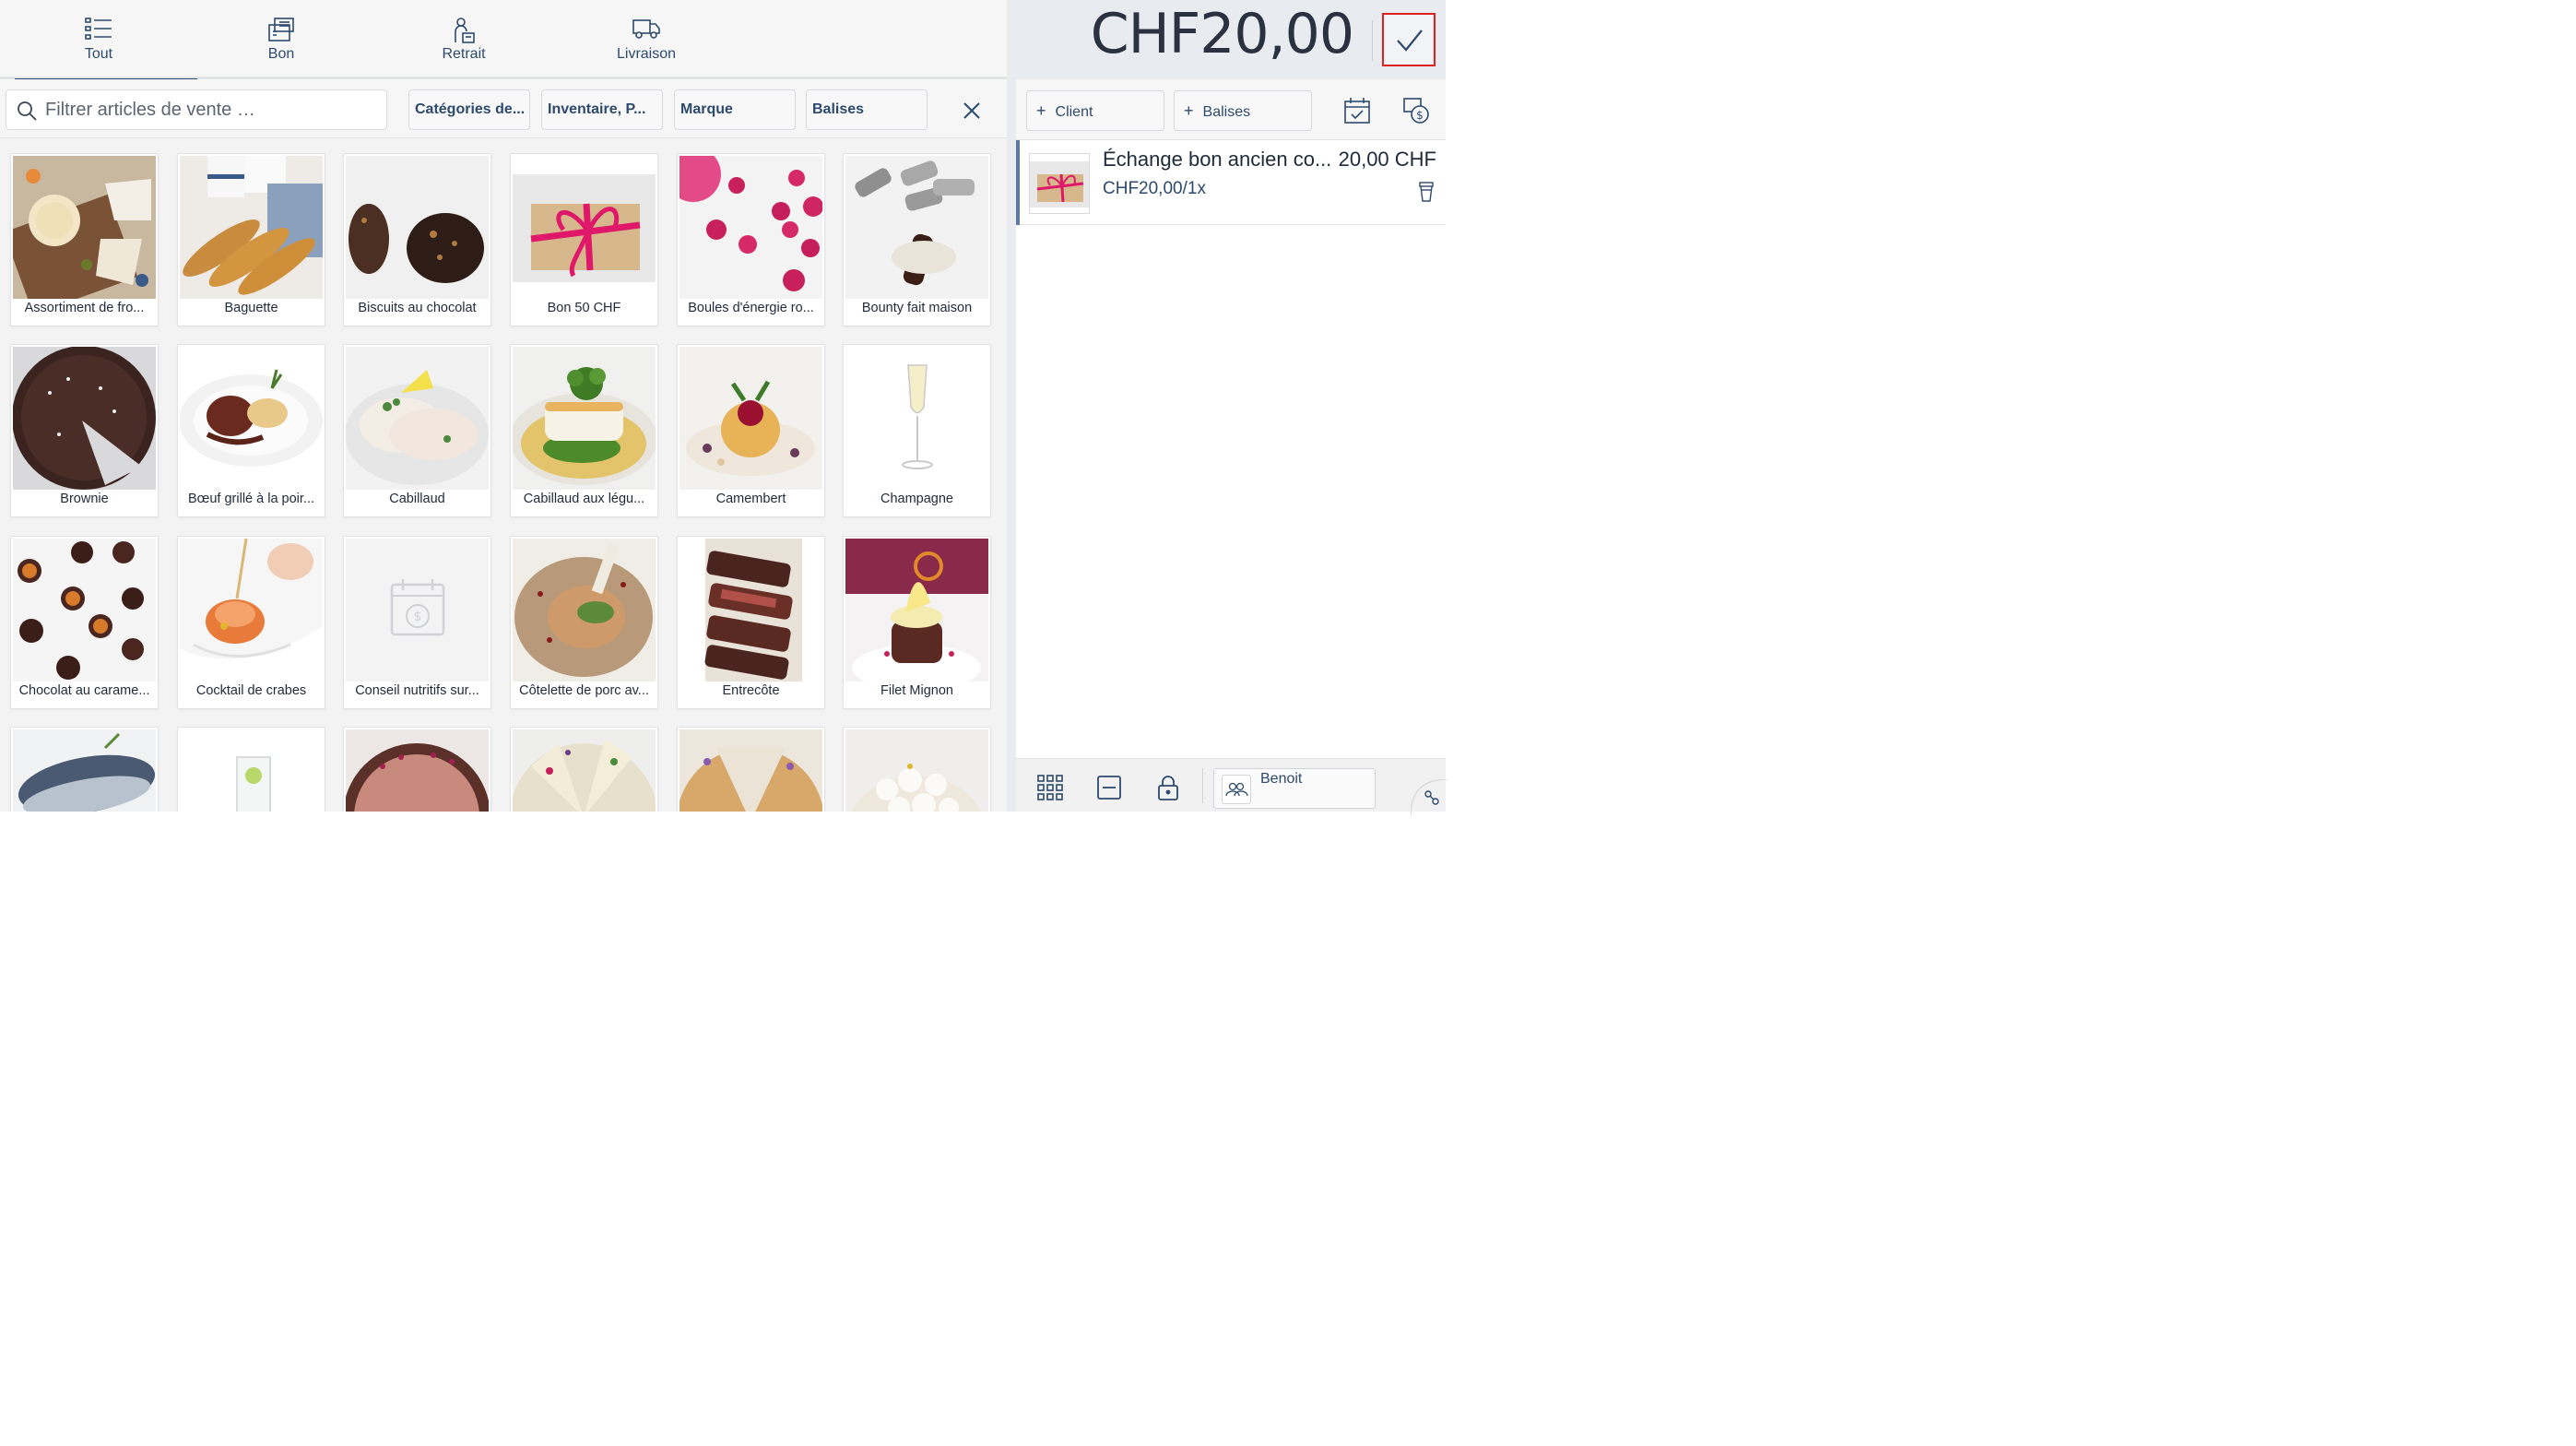 This screenshot has width=2576, height=1446. I want to click on add-tags-label: Balises, so click(1226, 112).